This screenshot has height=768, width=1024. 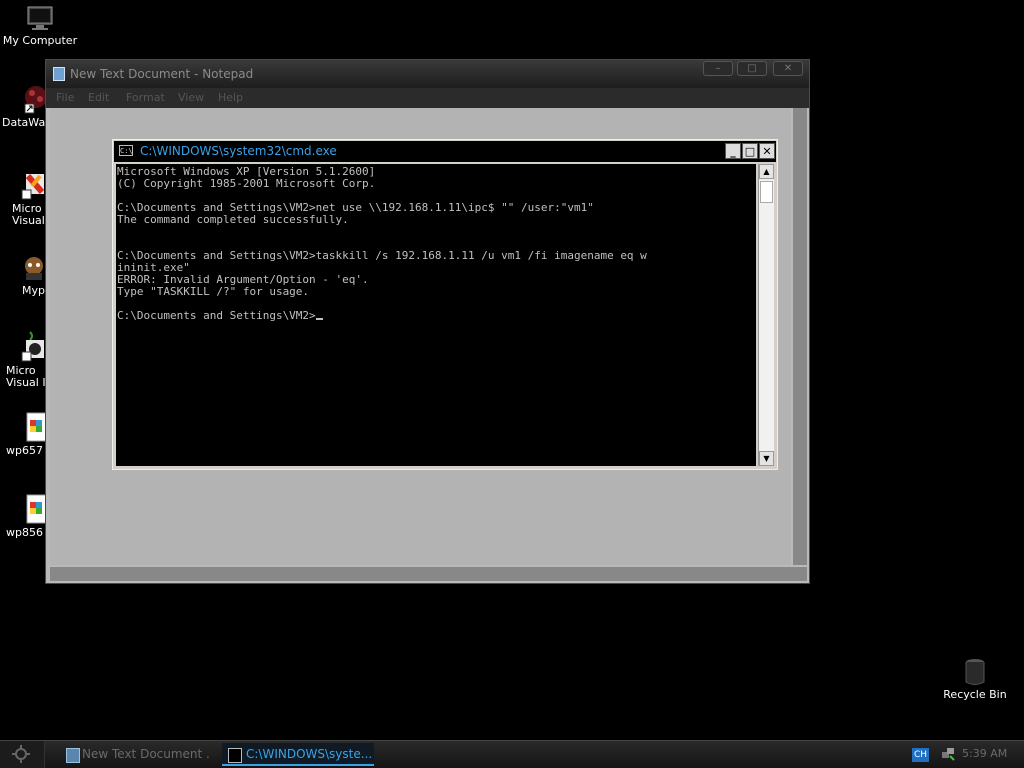 What do you see at coordinates (733, 151) in the screenshot?
I see `minimize-button: _` at bounding box center [733, 151].